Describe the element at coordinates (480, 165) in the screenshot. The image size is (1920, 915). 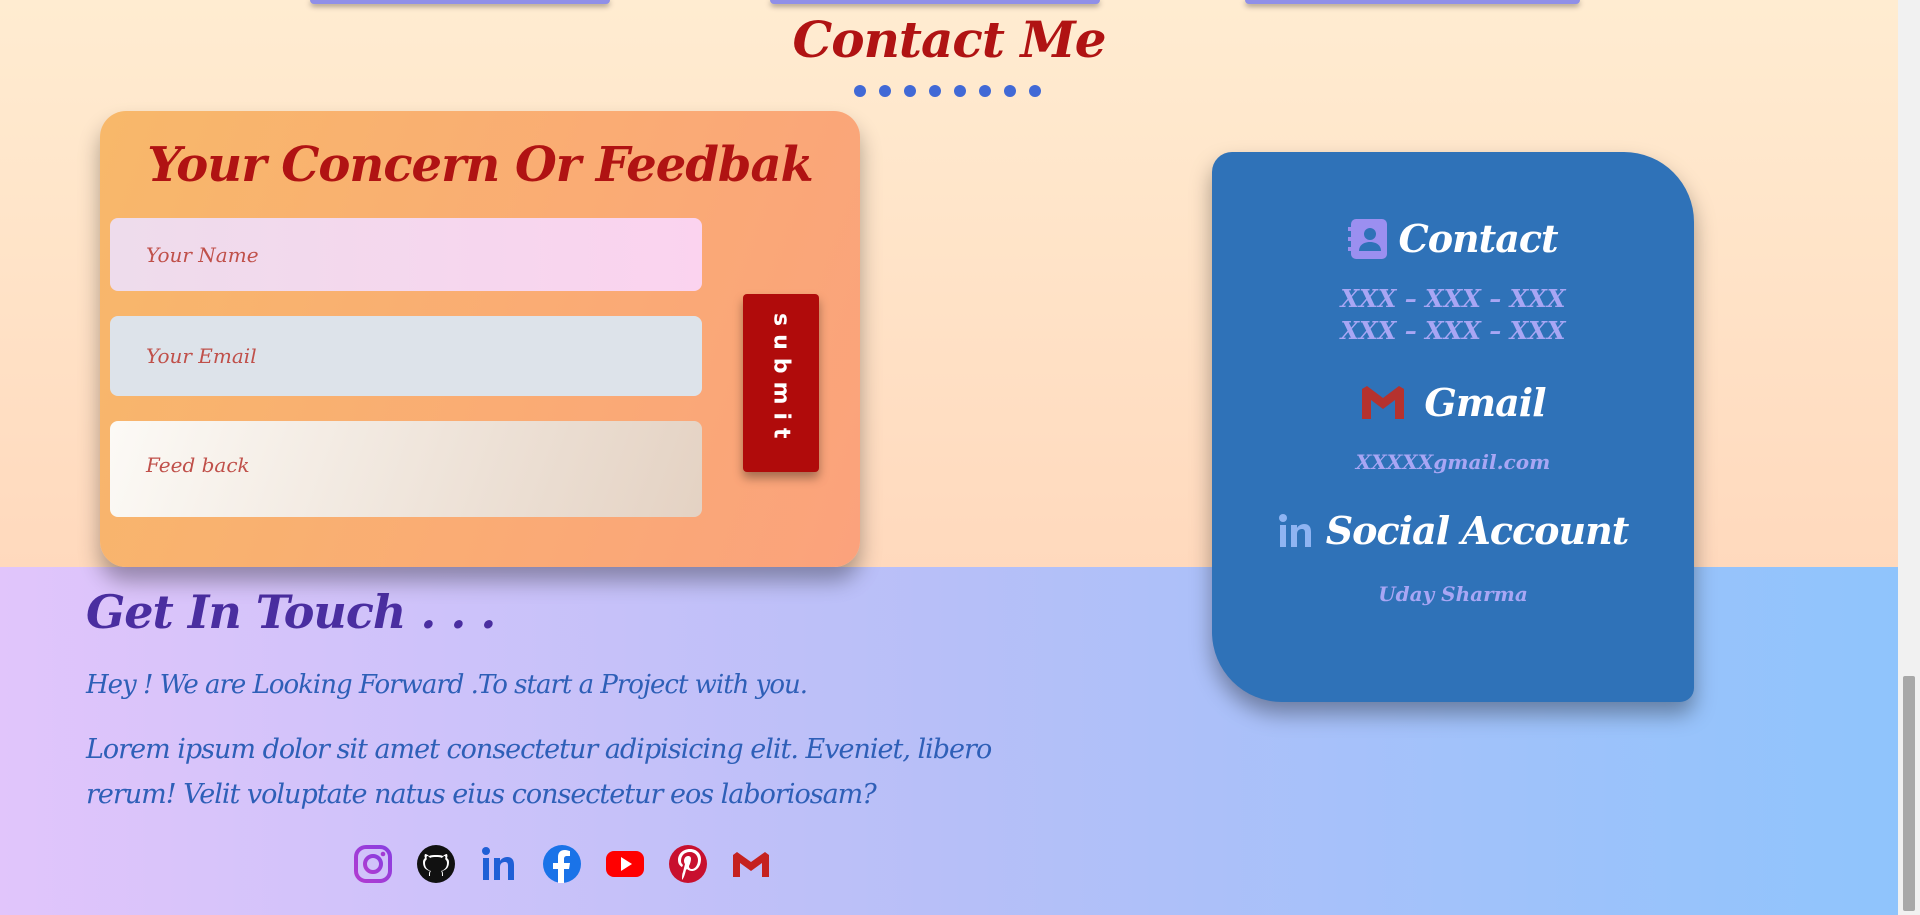
I see `feedback-title: Your Concern Or Feedbak` at that location.